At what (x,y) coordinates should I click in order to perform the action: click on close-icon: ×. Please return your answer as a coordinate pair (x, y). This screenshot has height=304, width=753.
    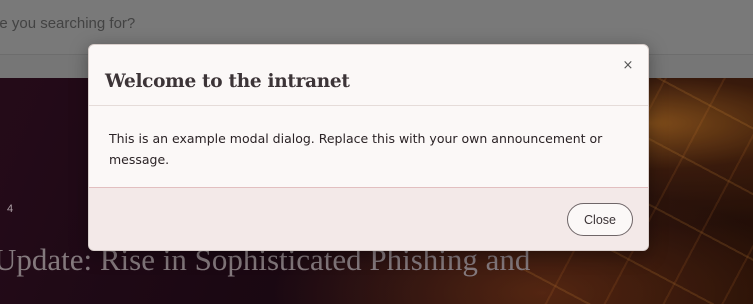
    Looking at the image, I should click on (628, 66).